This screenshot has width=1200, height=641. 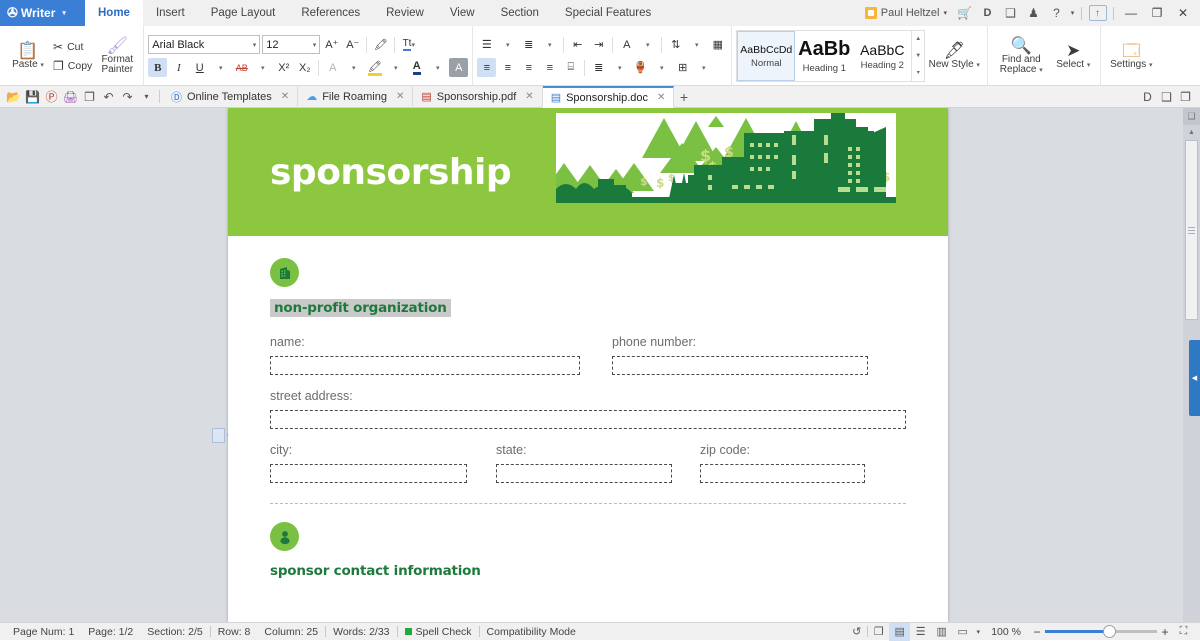 I want to click on view-options-caret-icon: ▾, so click(x=978, y=632).